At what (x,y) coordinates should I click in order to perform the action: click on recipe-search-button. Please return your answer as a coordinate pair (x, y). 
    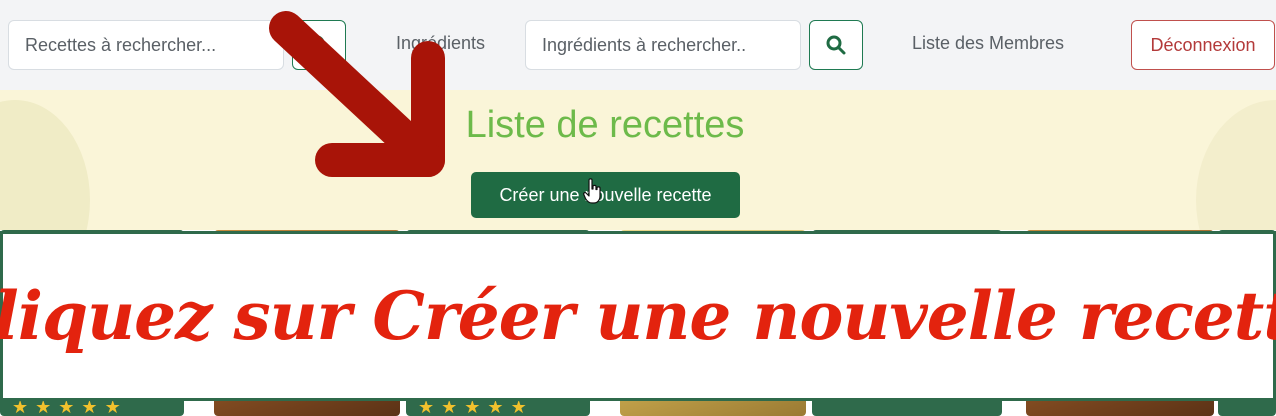
    Looking at the image, I should click on (319, 45).